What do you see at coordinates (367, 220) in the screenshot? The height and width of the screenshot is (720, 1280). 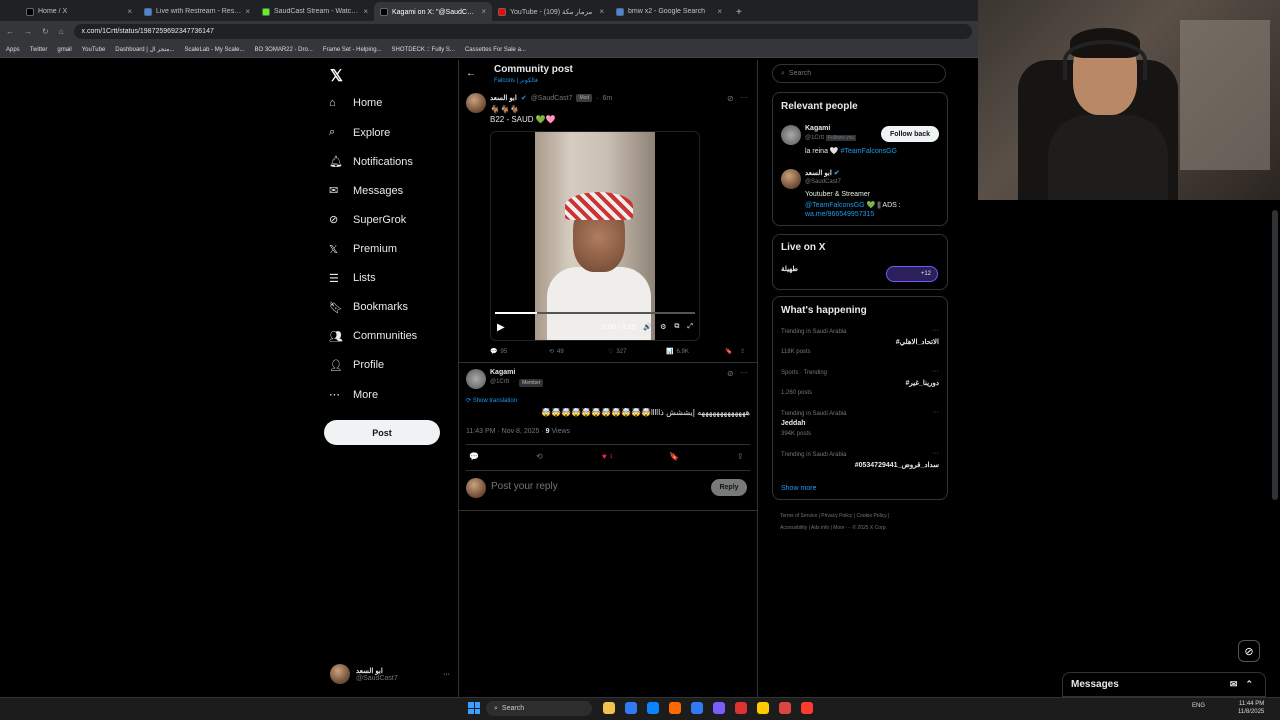 I see `nav-item-supergrok: ⊘ SuperGrok` at bounding box center [367, 220].